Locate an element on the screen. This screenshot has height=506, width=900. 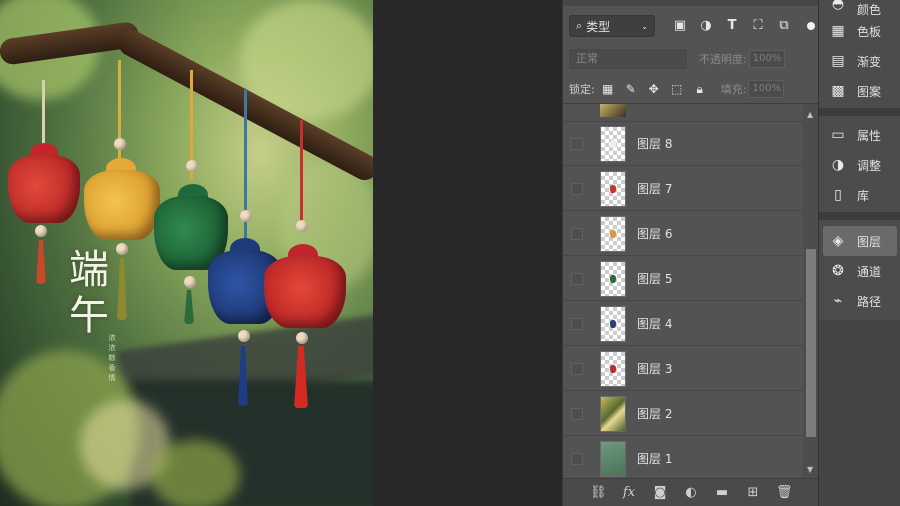
panel-header-strip is located at coordinates (691, 3).